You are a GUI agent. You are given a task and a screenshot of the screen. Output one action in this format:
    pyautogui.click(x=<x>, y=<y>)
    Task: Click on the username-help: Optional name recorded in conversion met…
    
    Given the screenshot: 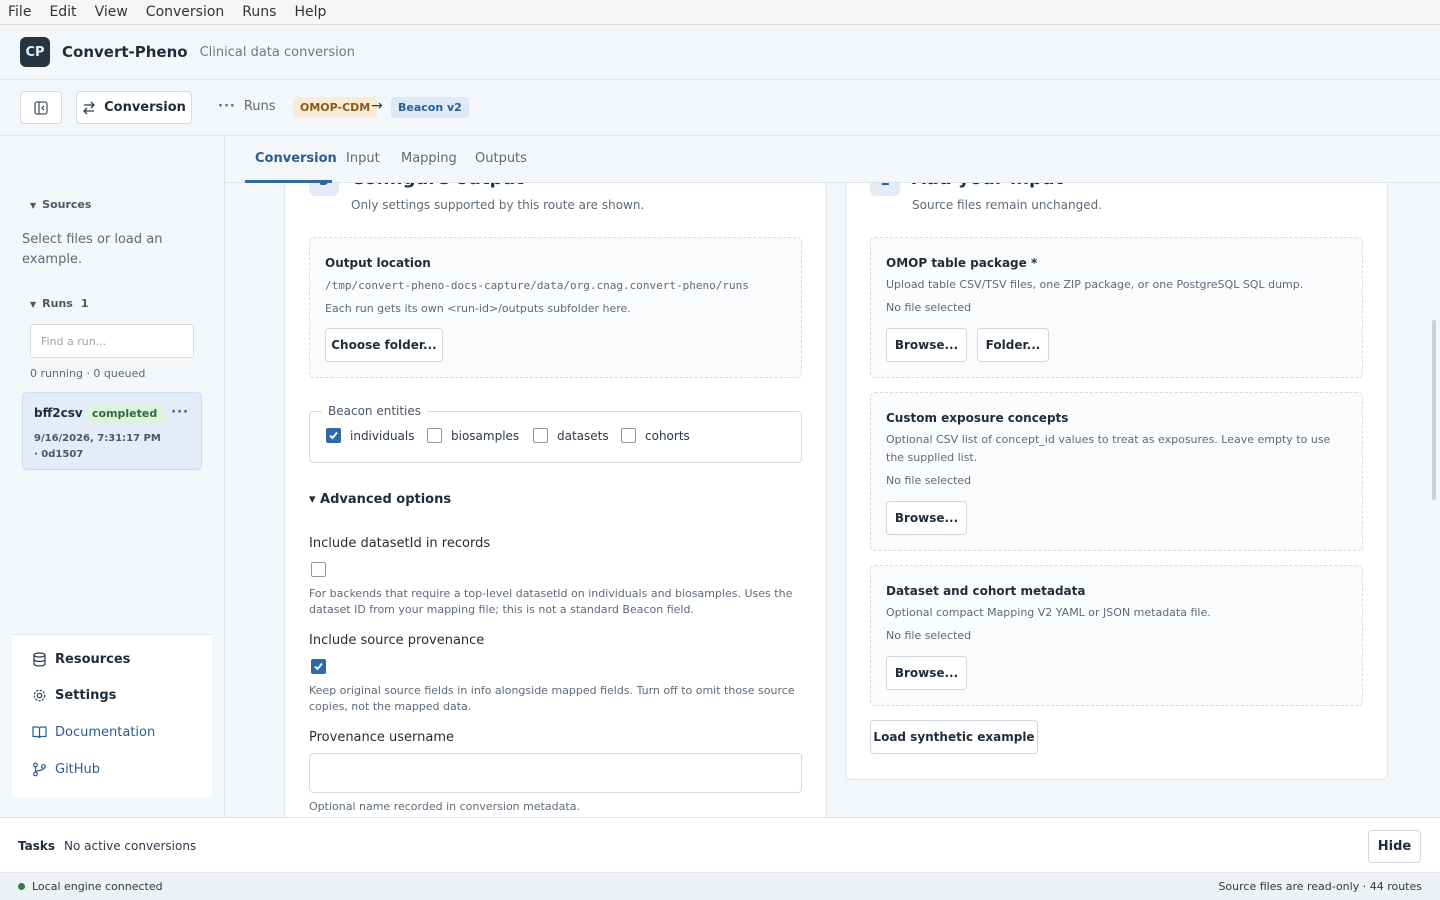 What is the action you would take?
    pyautogui.click(x=444, y=806)
    